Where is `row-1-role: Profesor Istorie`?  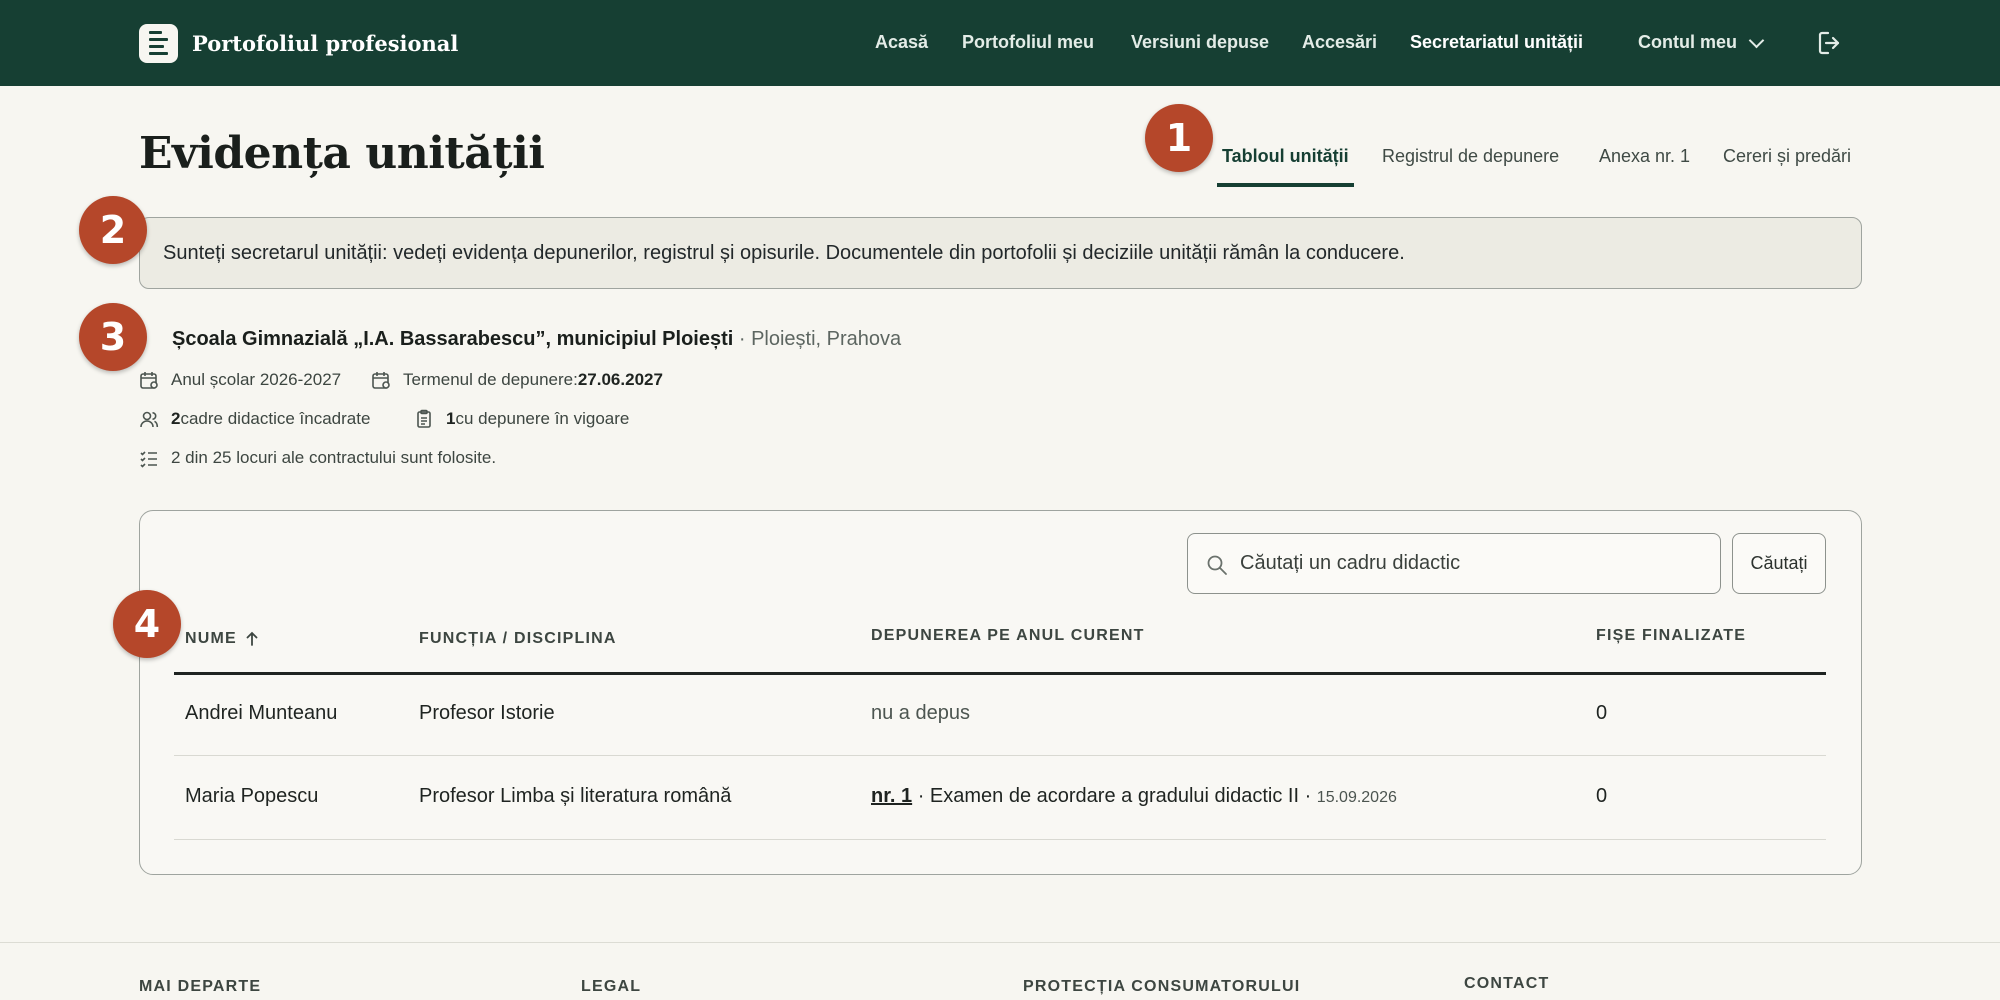 row-1-role: Profesor Istorie is located at coordinates (487, 713).